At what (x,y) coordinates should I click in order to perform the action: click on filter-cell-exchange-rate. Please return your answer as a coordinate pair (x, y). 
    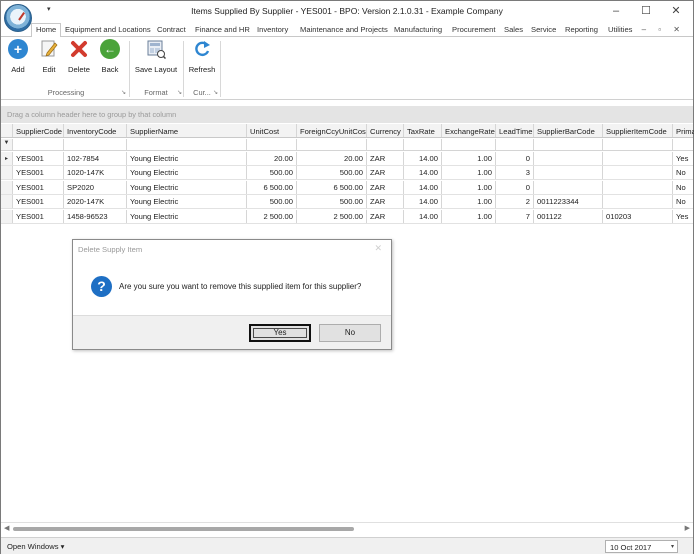
    Looking at the image, I should click on (469, 144).